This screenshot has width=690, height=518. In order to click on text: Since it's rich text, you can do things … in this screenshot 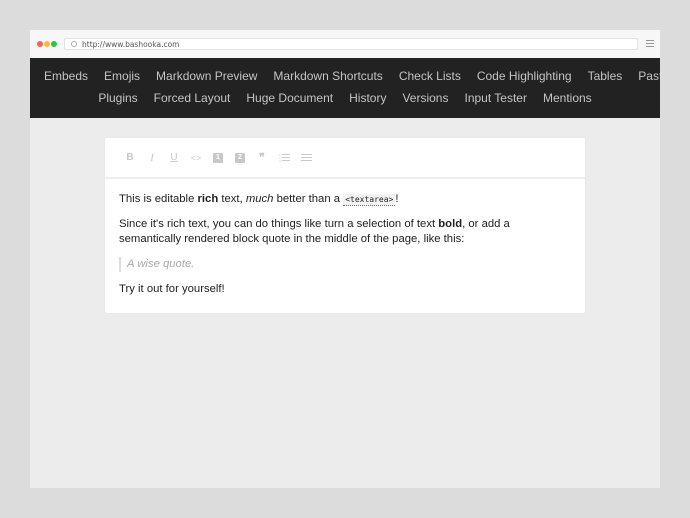, I will do `click(279, 224)`.